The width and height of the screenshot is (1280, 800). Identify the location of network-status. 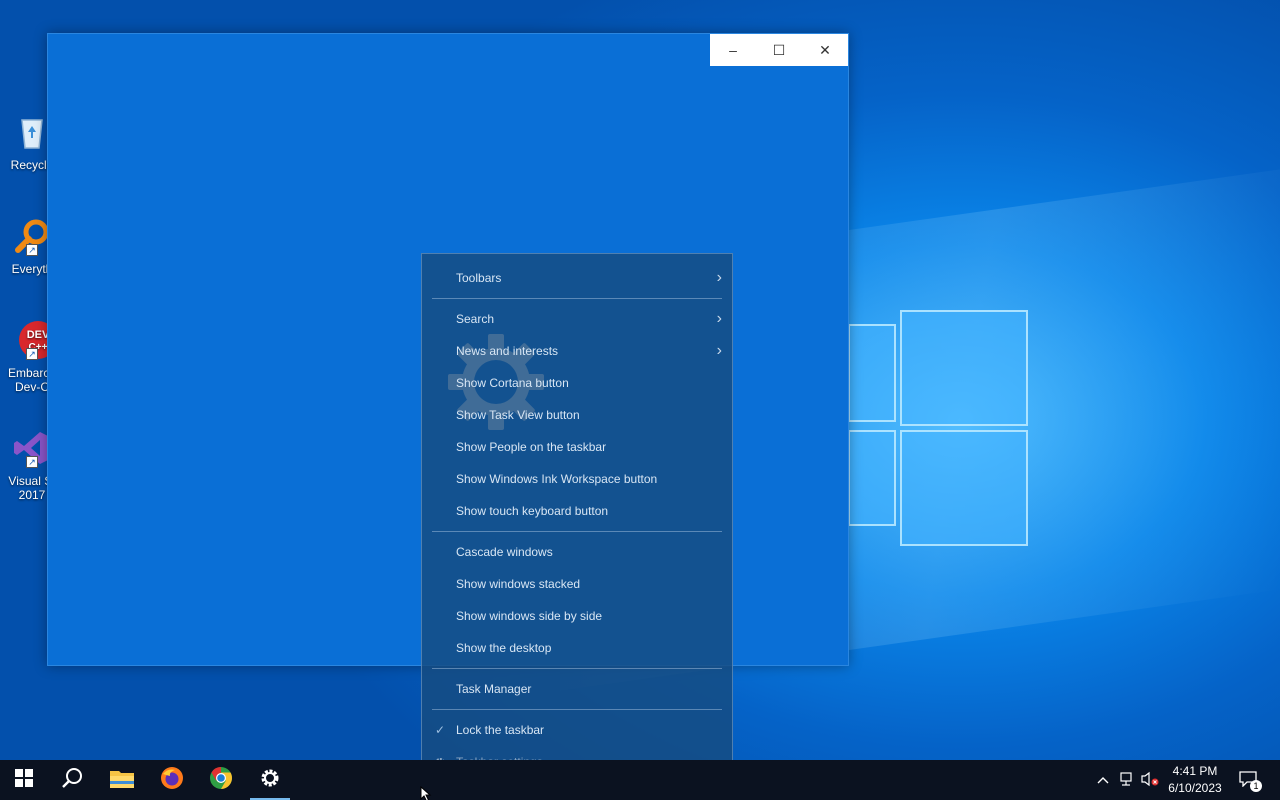
(1127, 780).